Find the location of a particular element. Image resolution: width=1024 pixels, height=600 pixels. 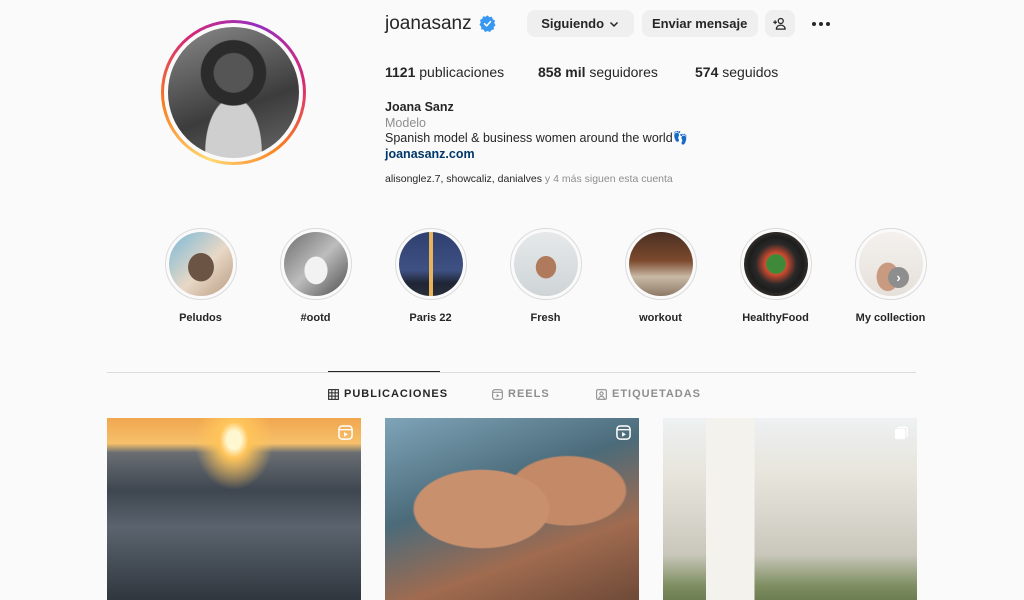

tab-reels: REELS is located at coordinates (544, 394).